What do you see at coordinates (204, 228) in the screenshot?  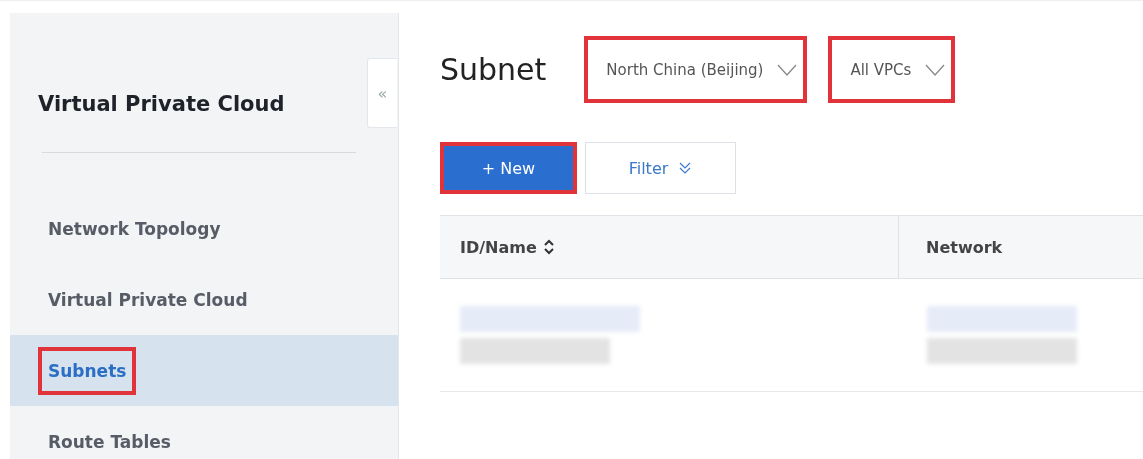 I see `sidebar-item: Network Topology` at bounding box center [204, 228].